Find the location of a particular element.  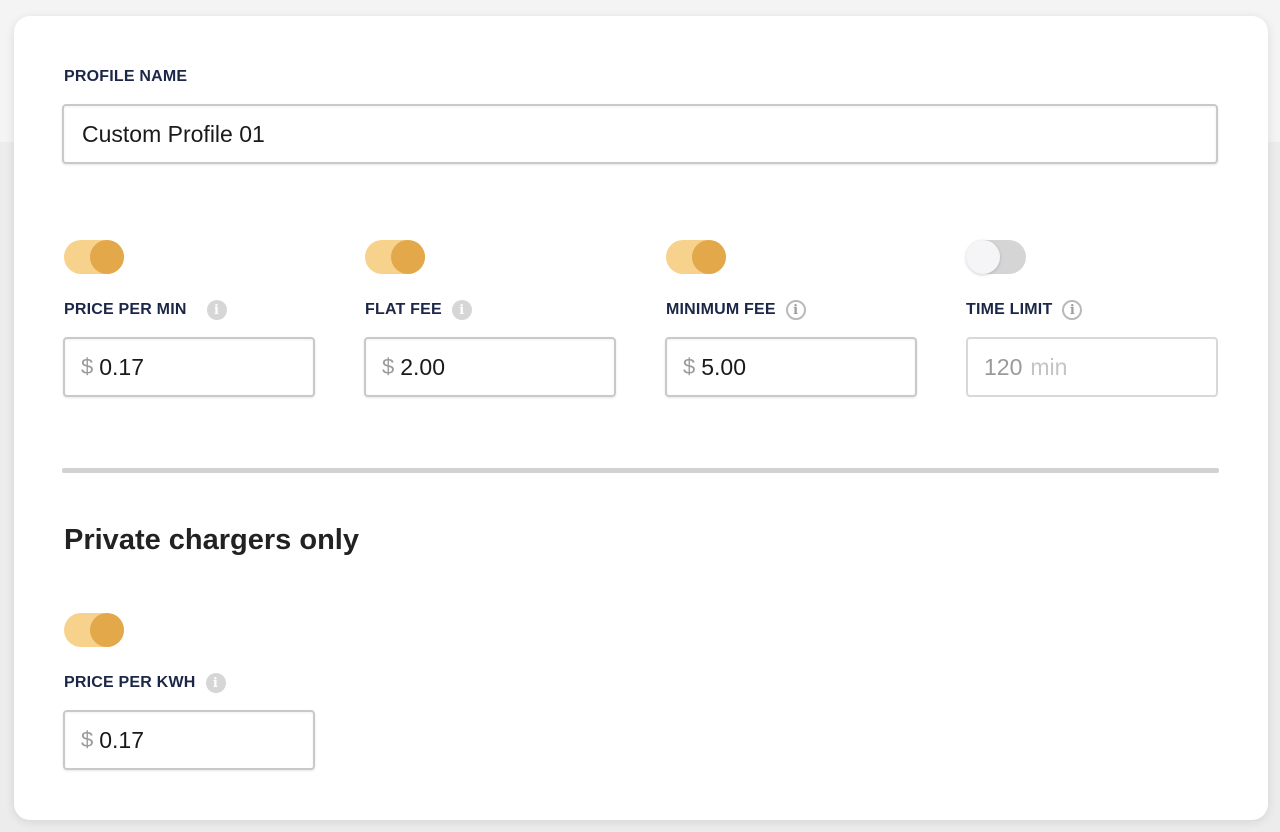

price-per-kwh-label: PRICE PER KWH i is located at coordinates (145, 683).